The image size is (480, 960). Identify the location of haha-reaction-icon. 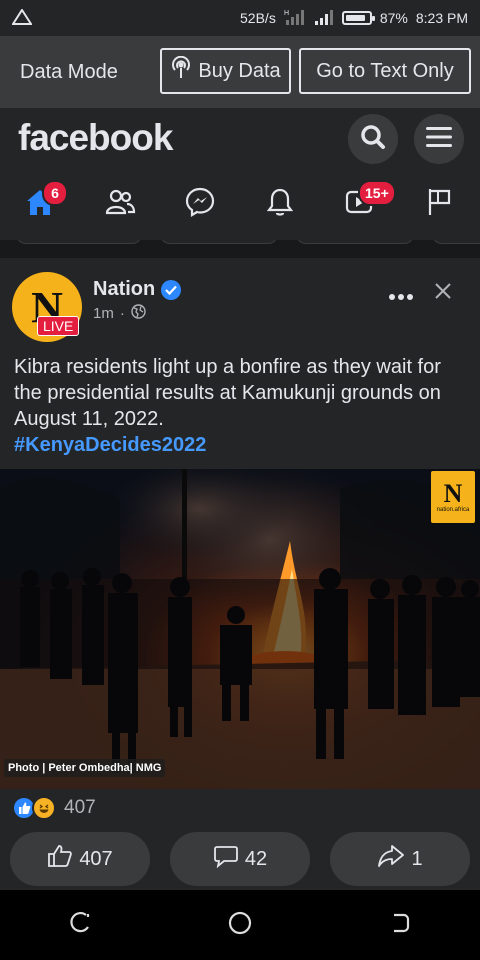
(44, 808).